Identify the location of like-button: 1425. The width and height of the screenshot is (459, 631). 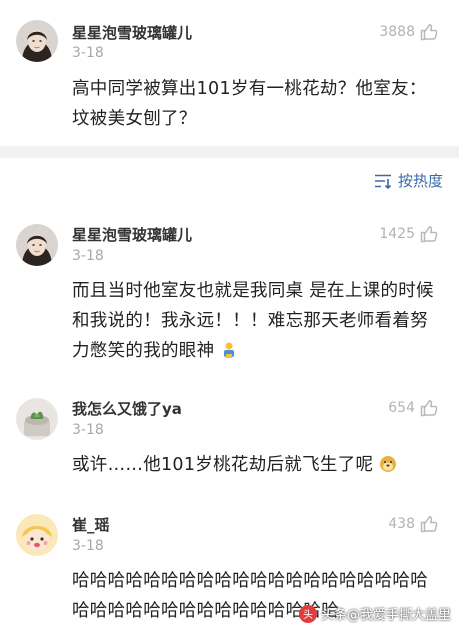
(409, 234).